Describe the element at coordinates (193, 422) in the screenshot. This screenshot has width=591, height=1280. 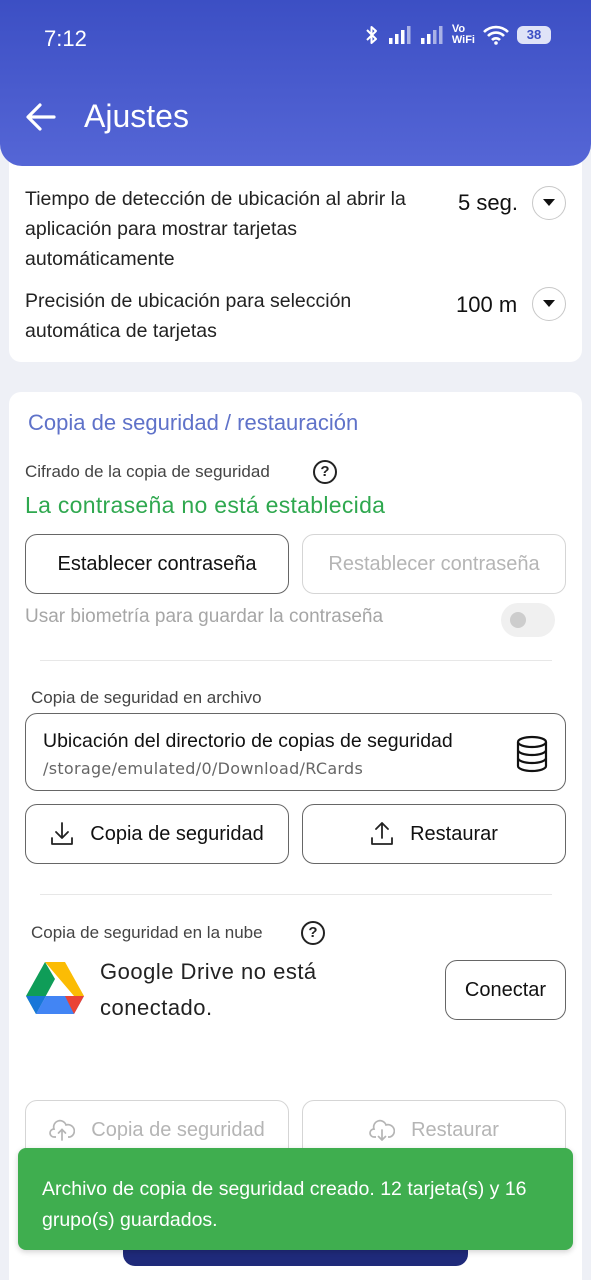
I see `backup-section-title: Copia de seguridad / restauración` at that location.